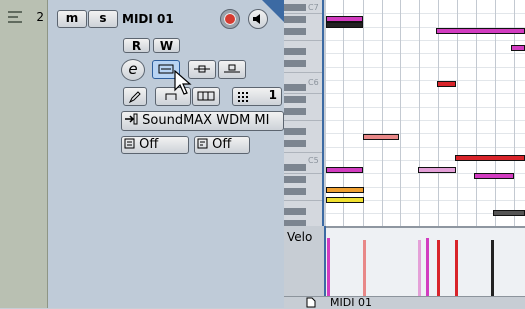 The image size is (525, 309). What do you see at coordinates (24, 154) in the screenshot?
I see `track-gutter` at bounding box center [24, 154].